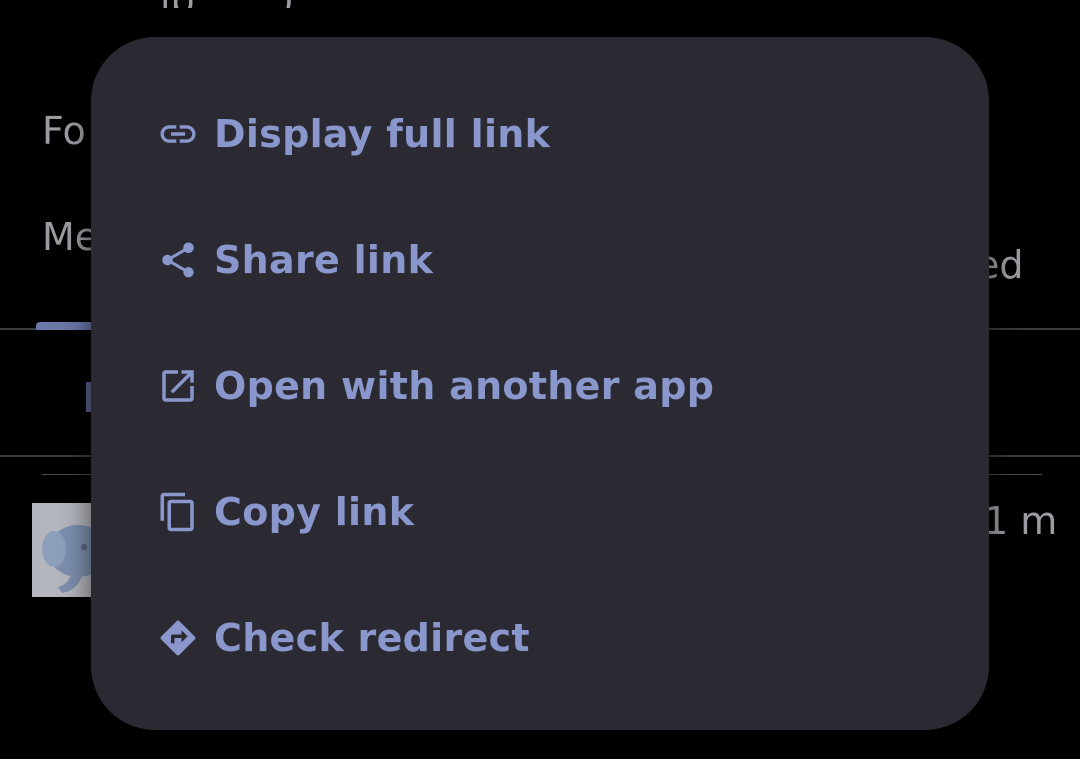 This screenshot has height=759, width=1080. I want to click on menu-item-check-redirect: Check redirect, so click(540, 628).